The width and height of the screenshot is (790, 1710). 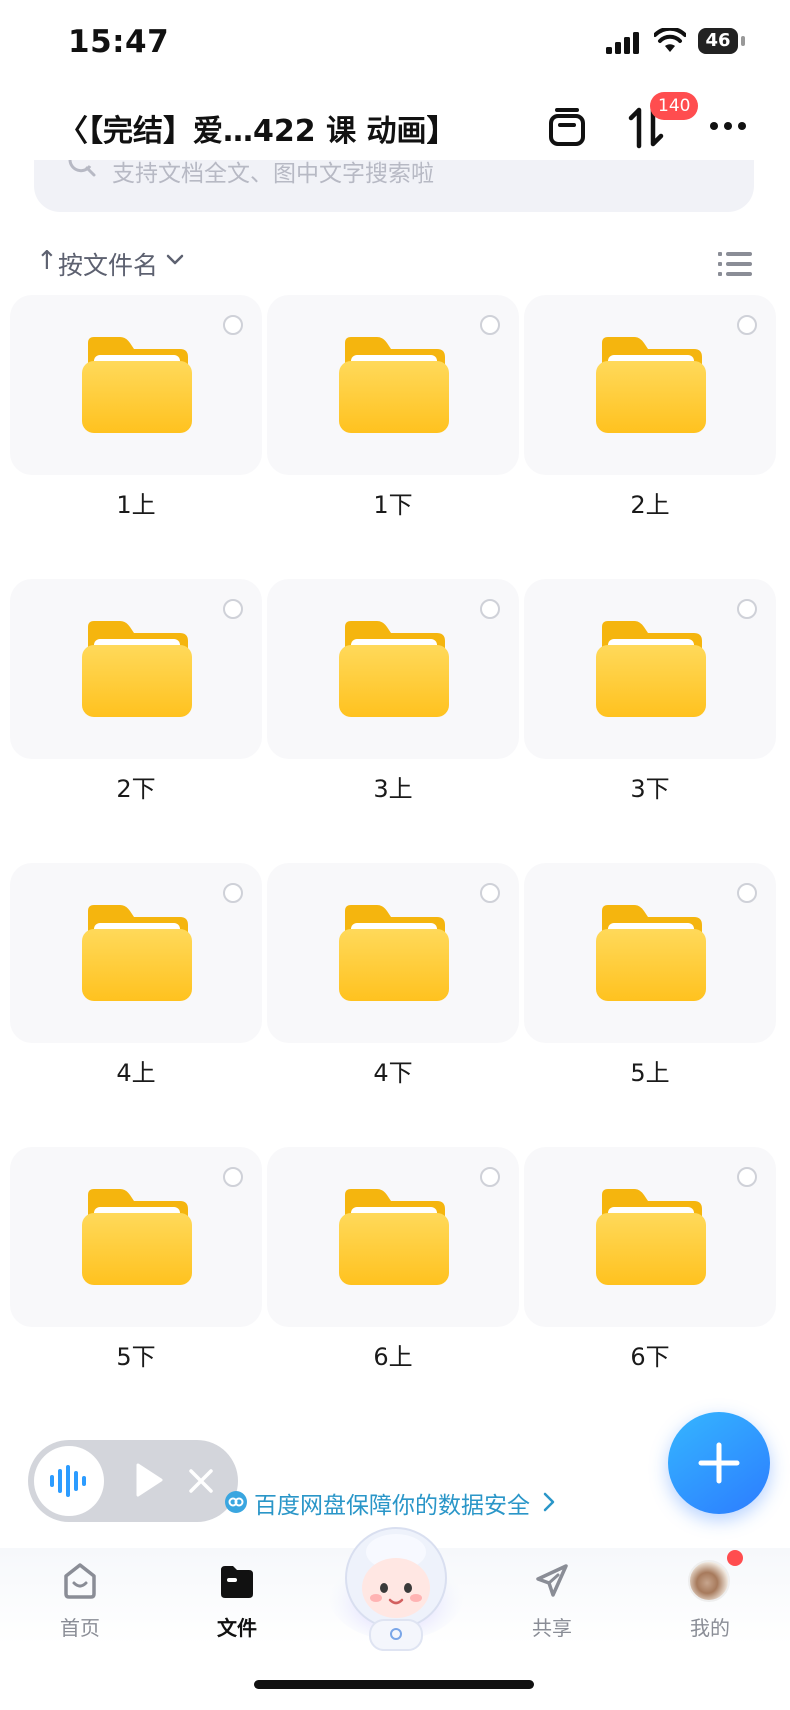 I want to click on avatar, so click(x=709, y=1581).